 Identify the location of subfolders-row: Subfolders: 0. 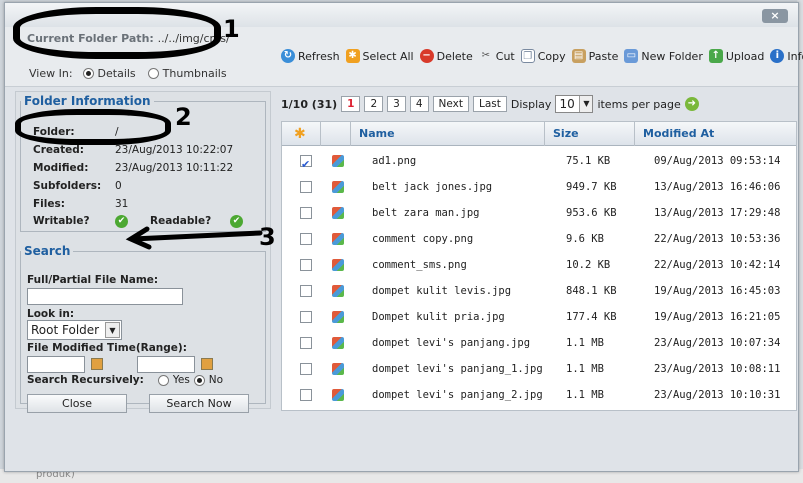
(77, 186).